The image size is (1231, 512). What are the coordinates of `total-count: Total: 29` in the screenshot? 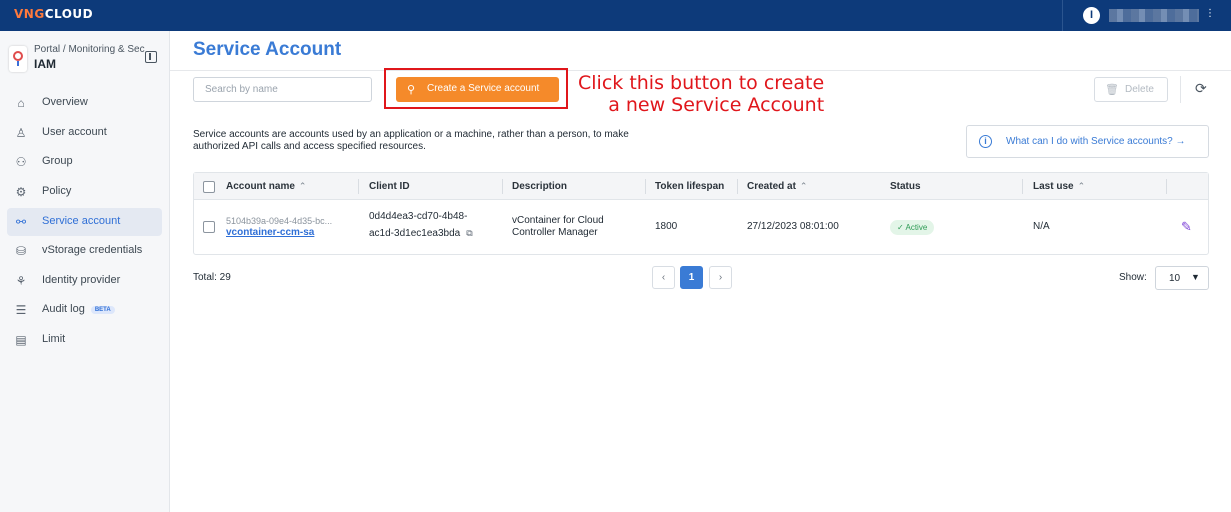 It's located at (212, 277).